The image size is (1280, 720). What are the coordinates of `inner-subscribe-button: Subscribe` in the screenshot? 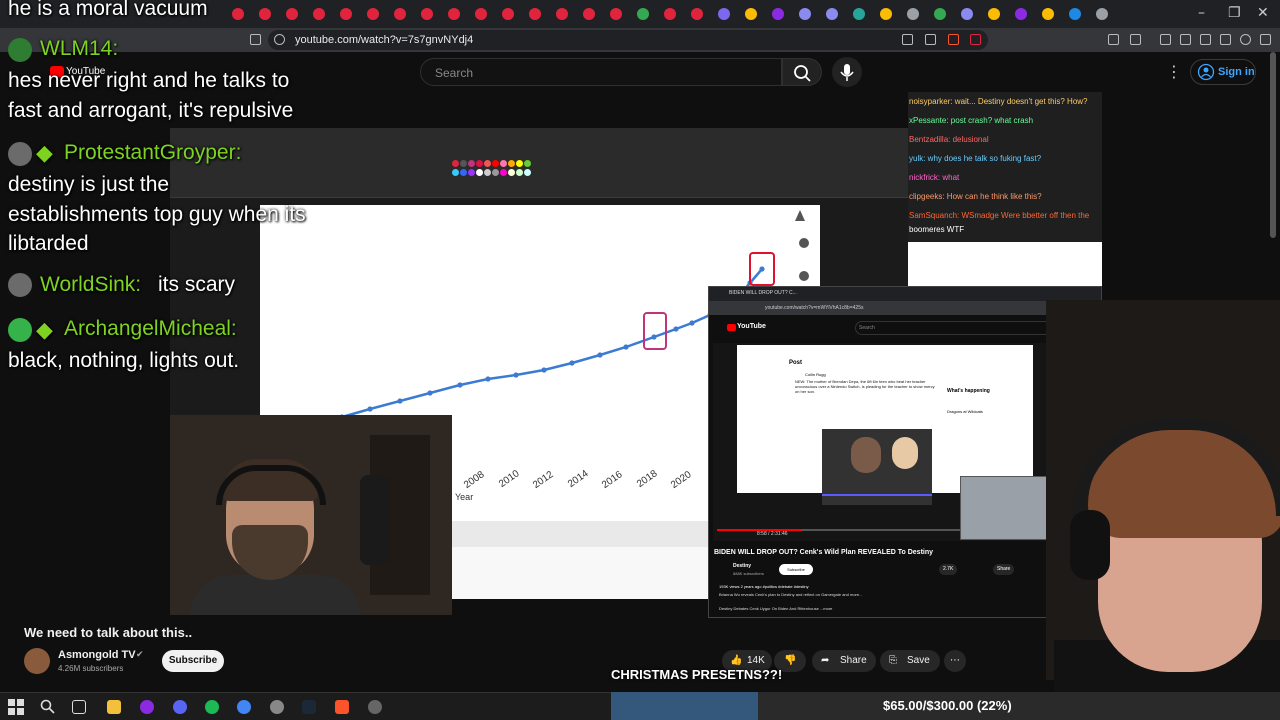 It's located at (796, 569).